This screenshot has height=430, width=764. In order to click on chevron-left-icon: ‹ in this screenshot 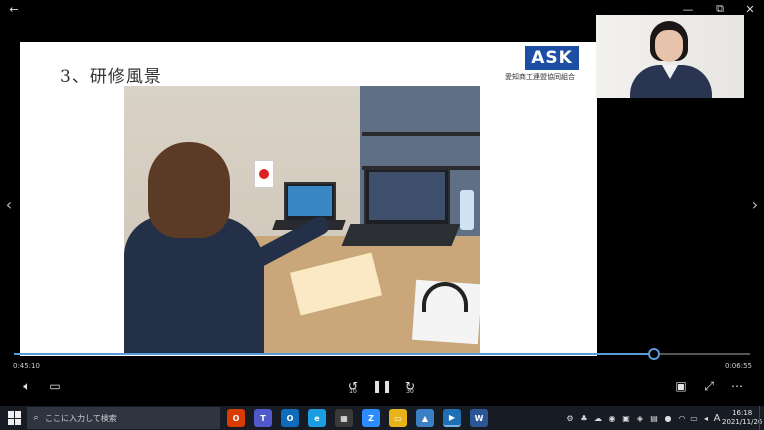, I will do `click(9, 204)`.